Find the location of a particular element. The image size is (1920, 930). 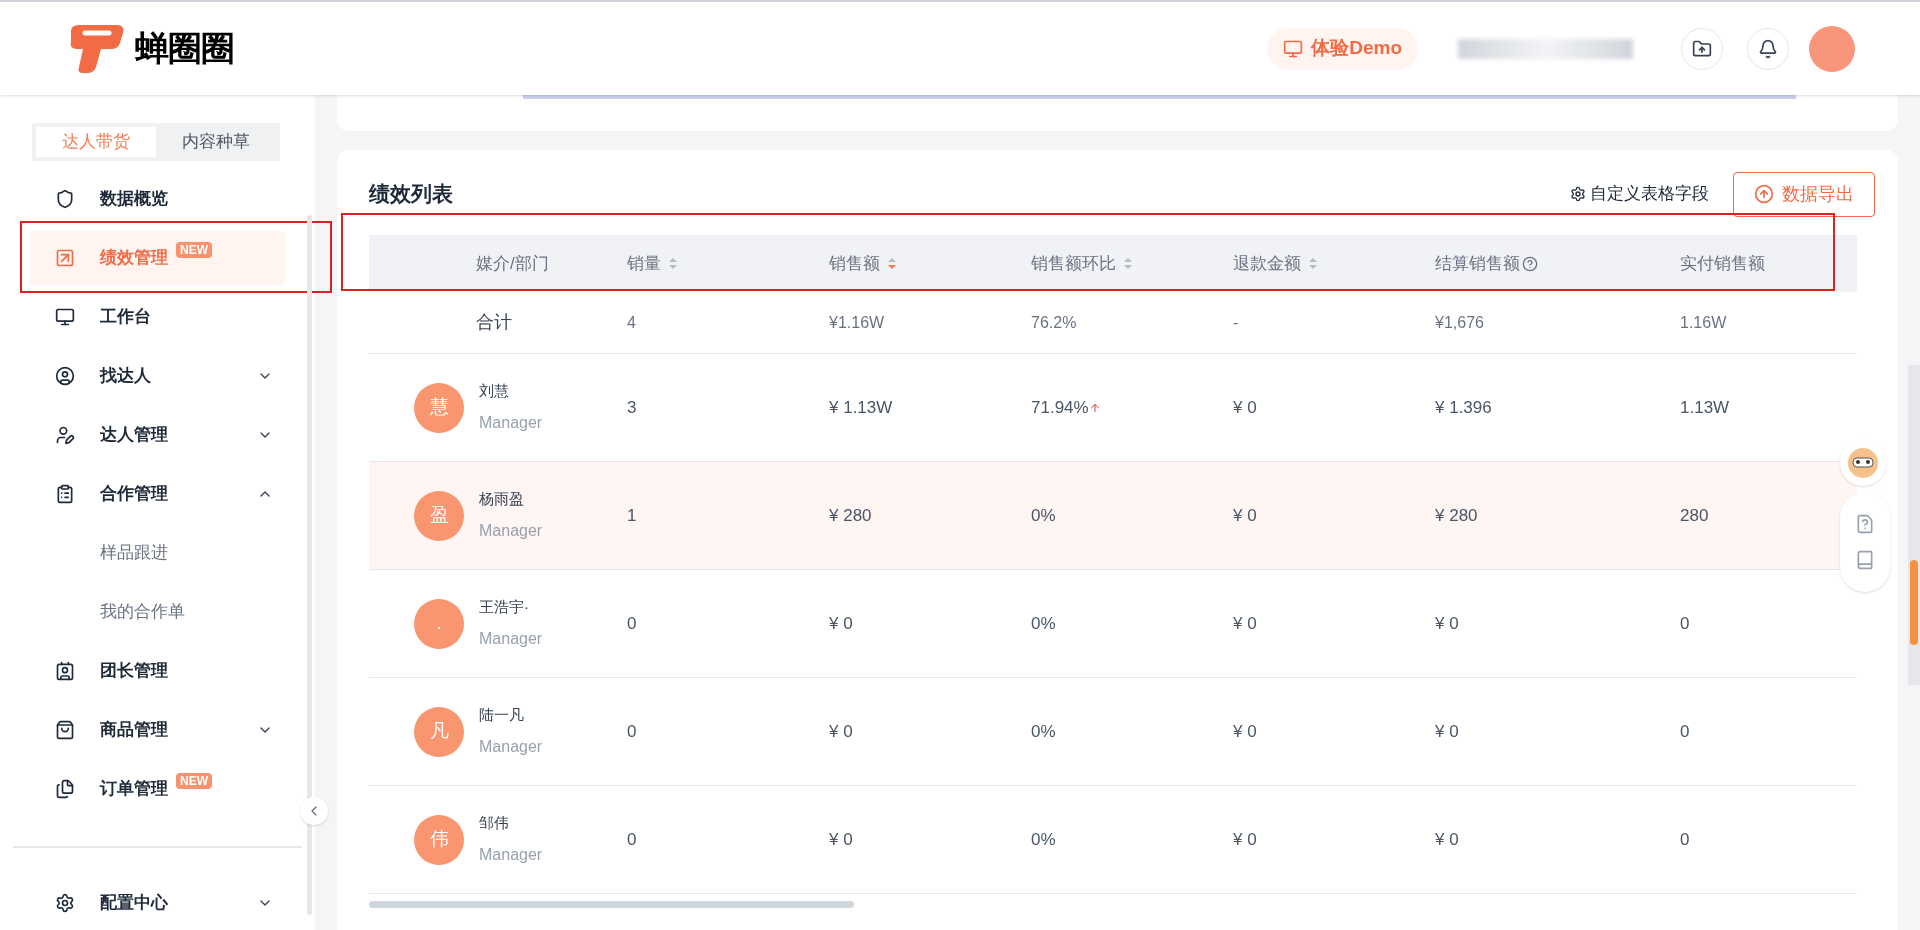

book-icon is located at coordinates (1865, 560).